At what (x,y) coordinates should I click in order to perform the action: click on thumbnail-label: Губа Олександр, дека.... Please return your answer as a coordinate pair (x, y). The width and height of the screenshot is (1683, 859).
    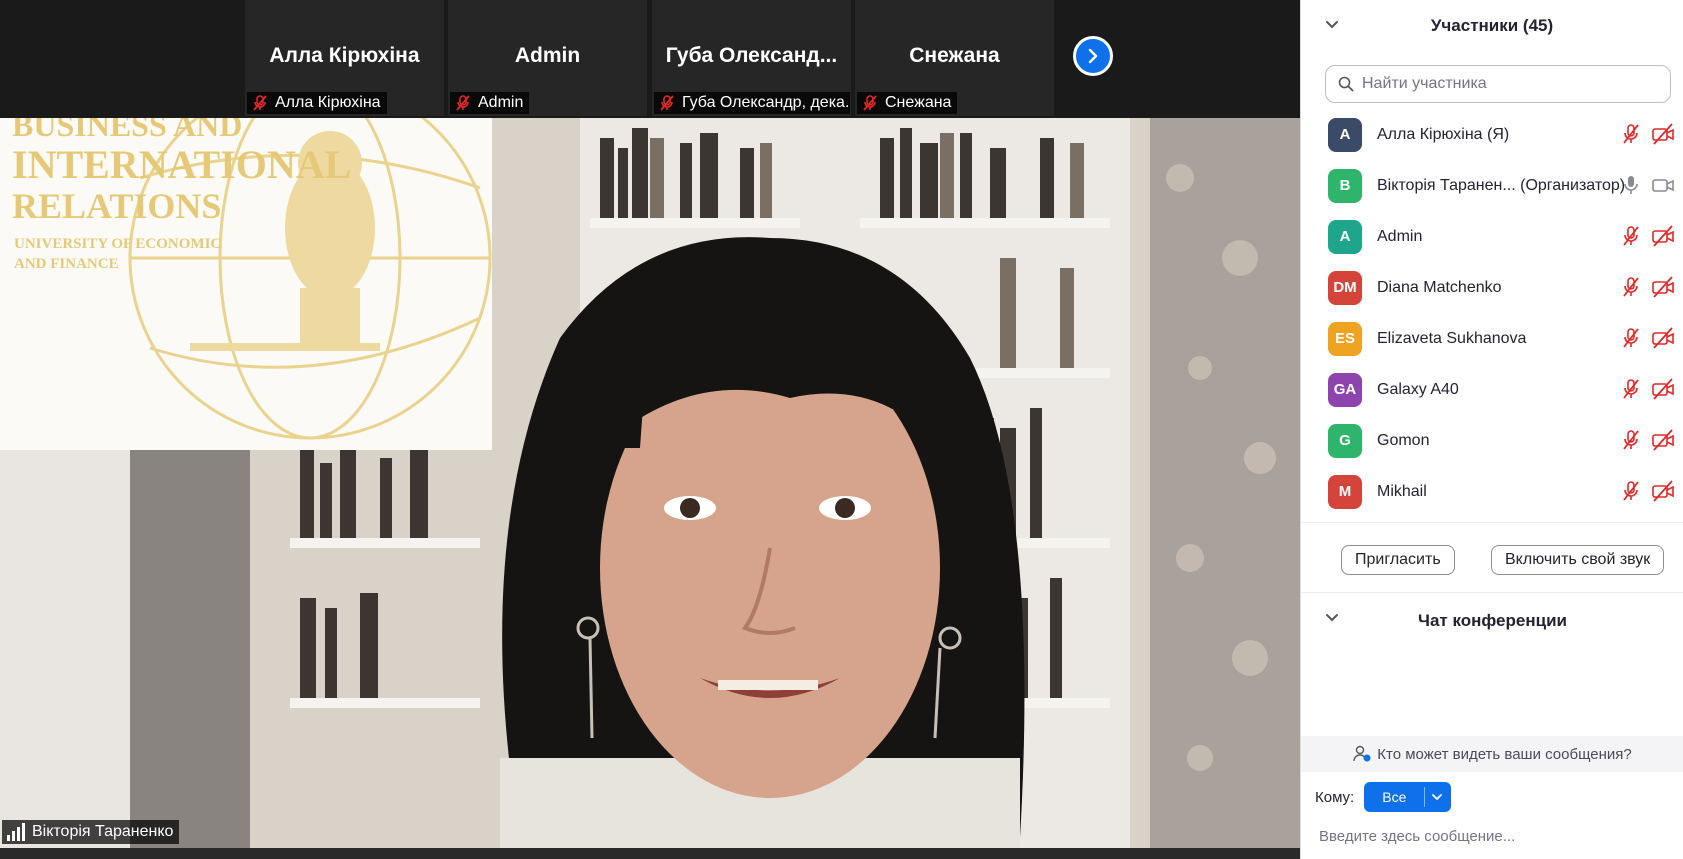
    Looking at the image, I should click on (752, 103).